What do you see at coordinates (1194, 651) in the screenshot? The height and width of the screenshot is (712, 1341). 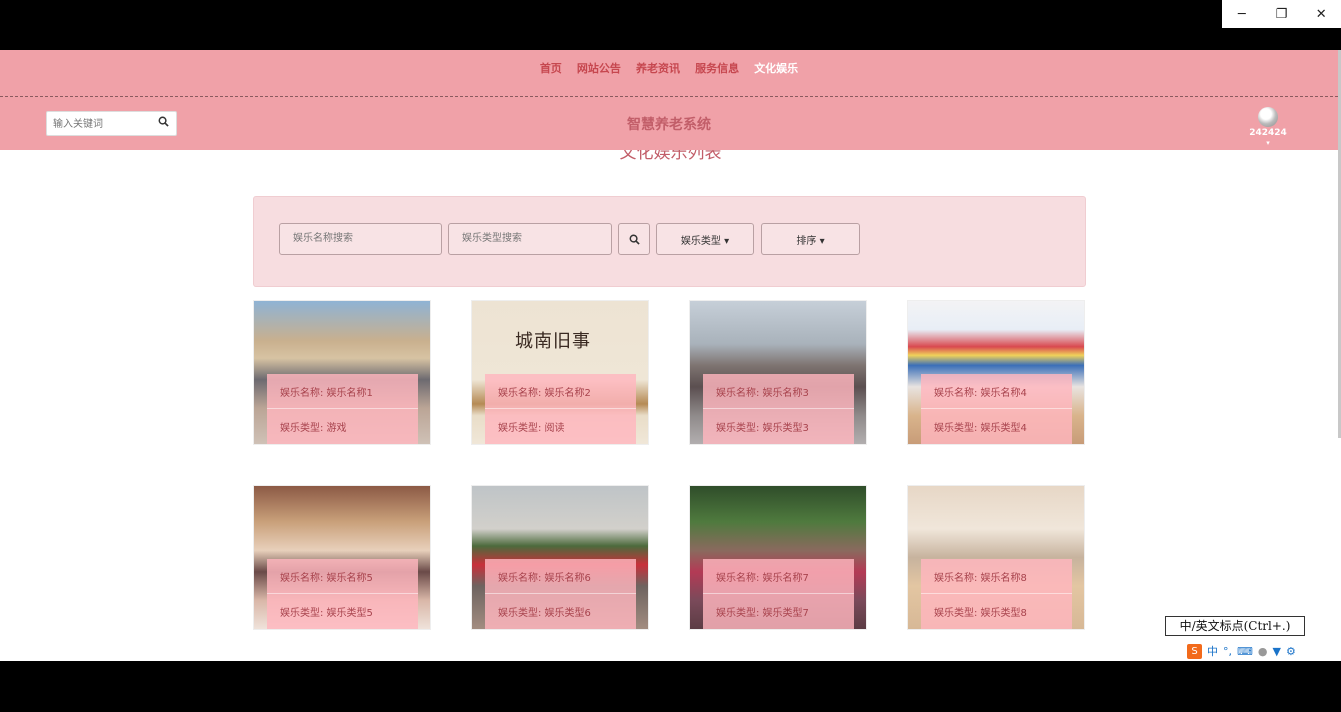 I see `ime-logo-icon: S` at bounding box center [1194, 651].